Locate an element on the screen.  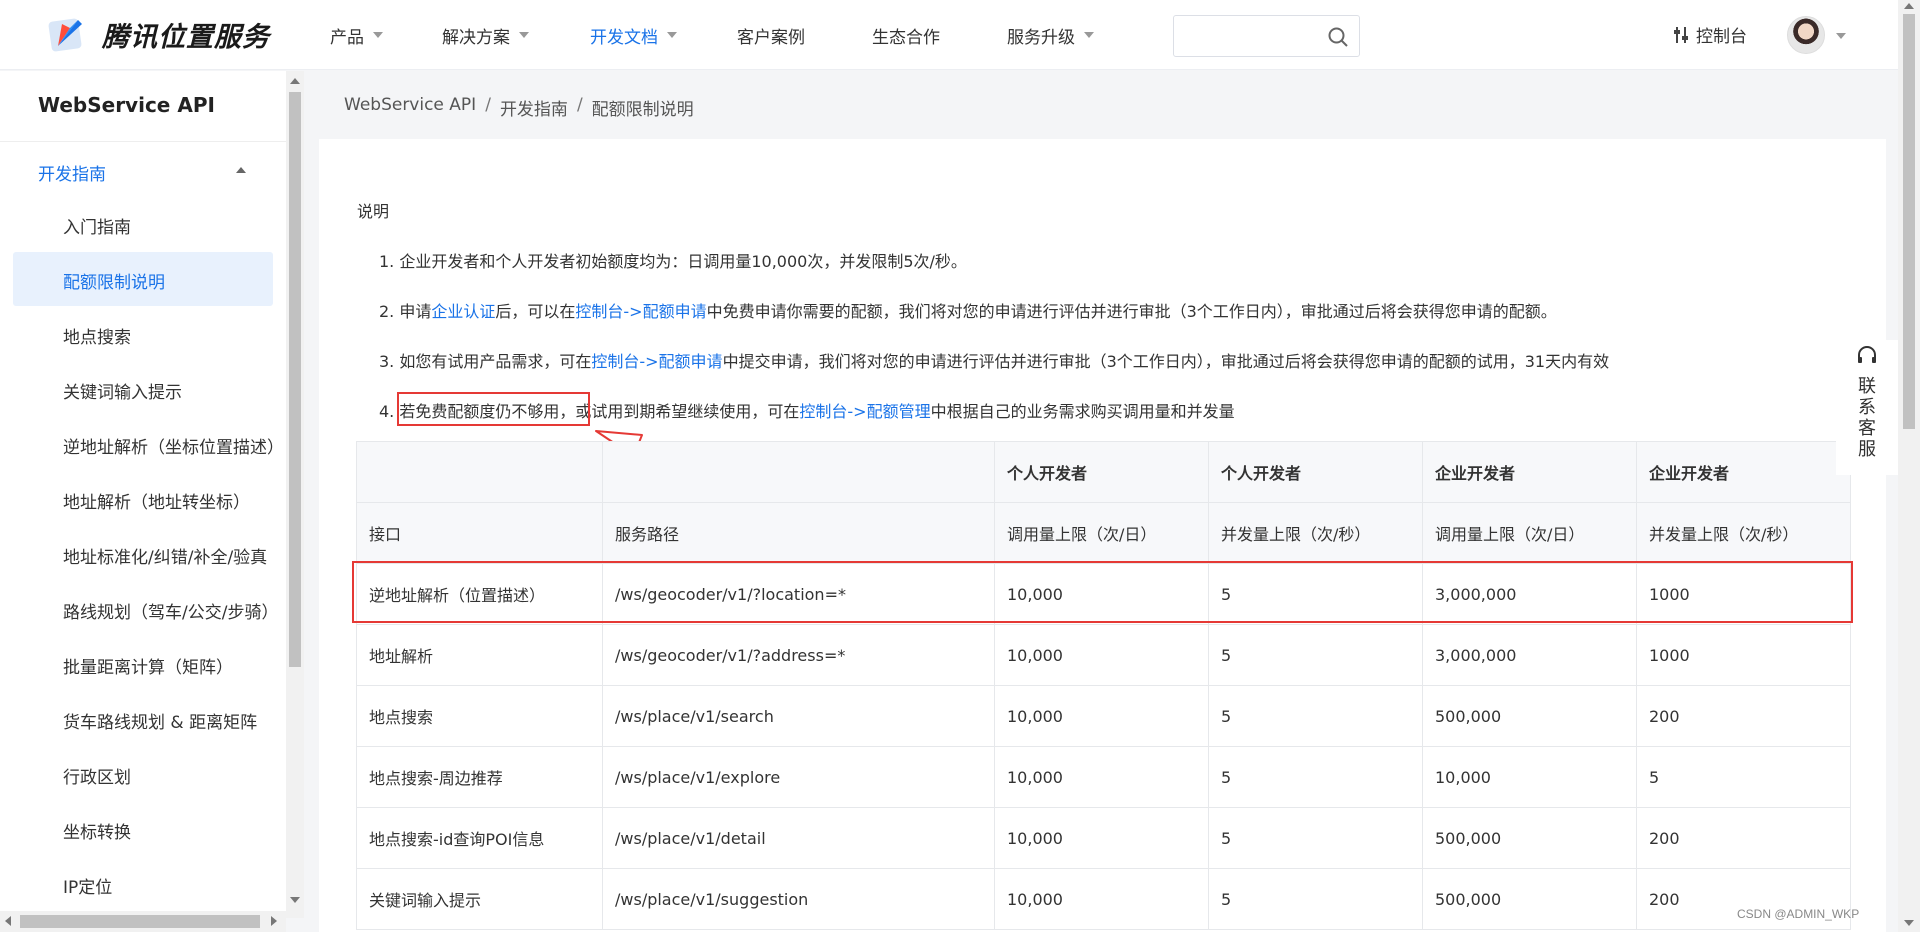
sidebar-item-district: 行政区划 is located at coordinates (97, 775).